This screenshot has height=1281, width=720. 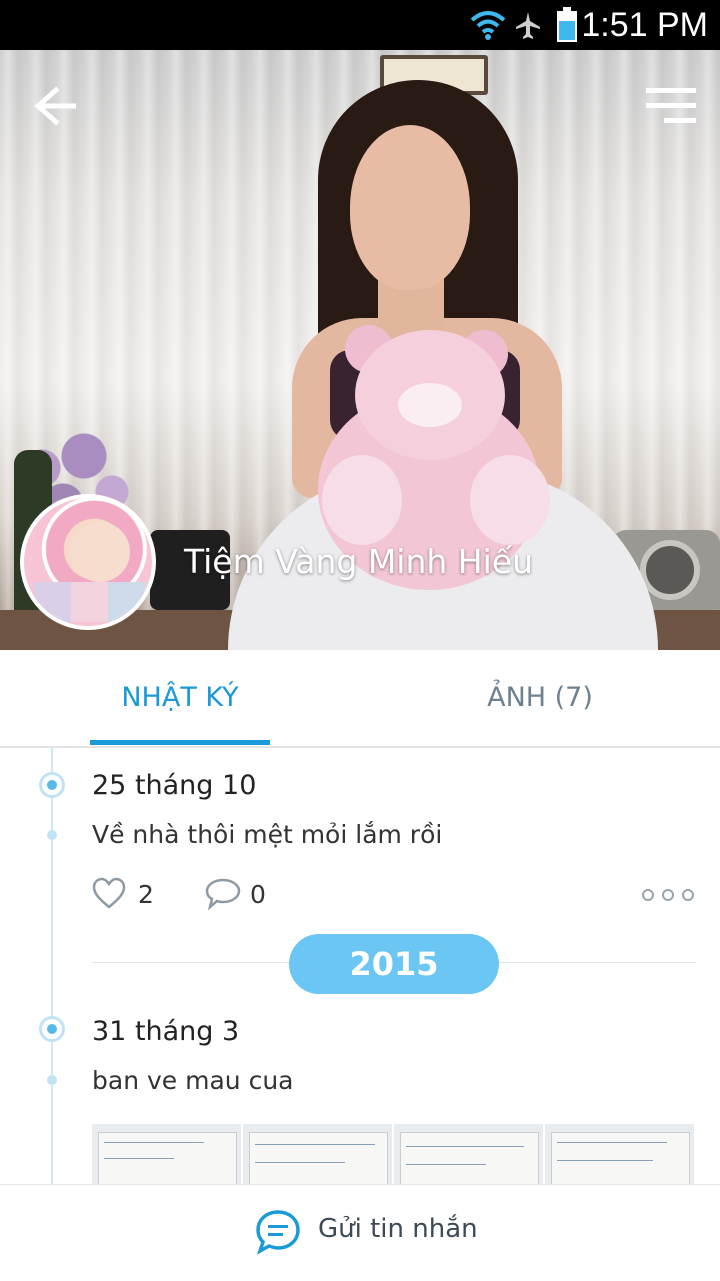 What do you see at coordinates (109, 894) in the screenshot?
I see `heart-icon` at bounding box center [109, 894].